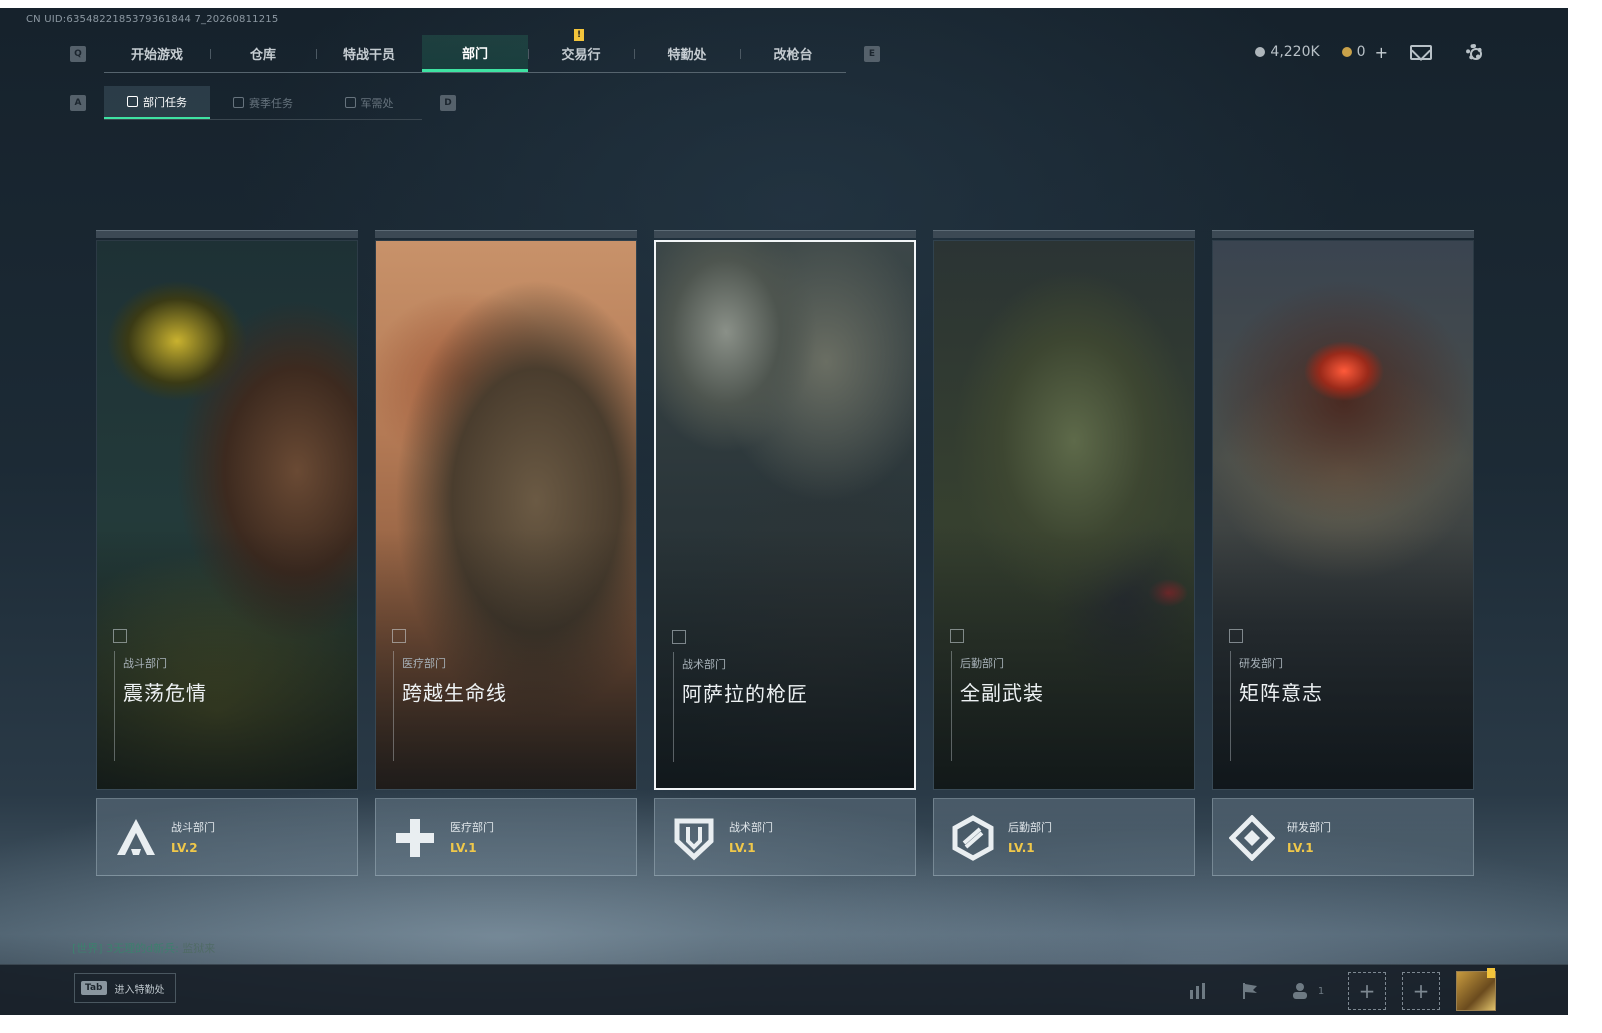 The image size is (1602, 1033). I want to click on gold-currency: 0 +, so click(1364, 52).